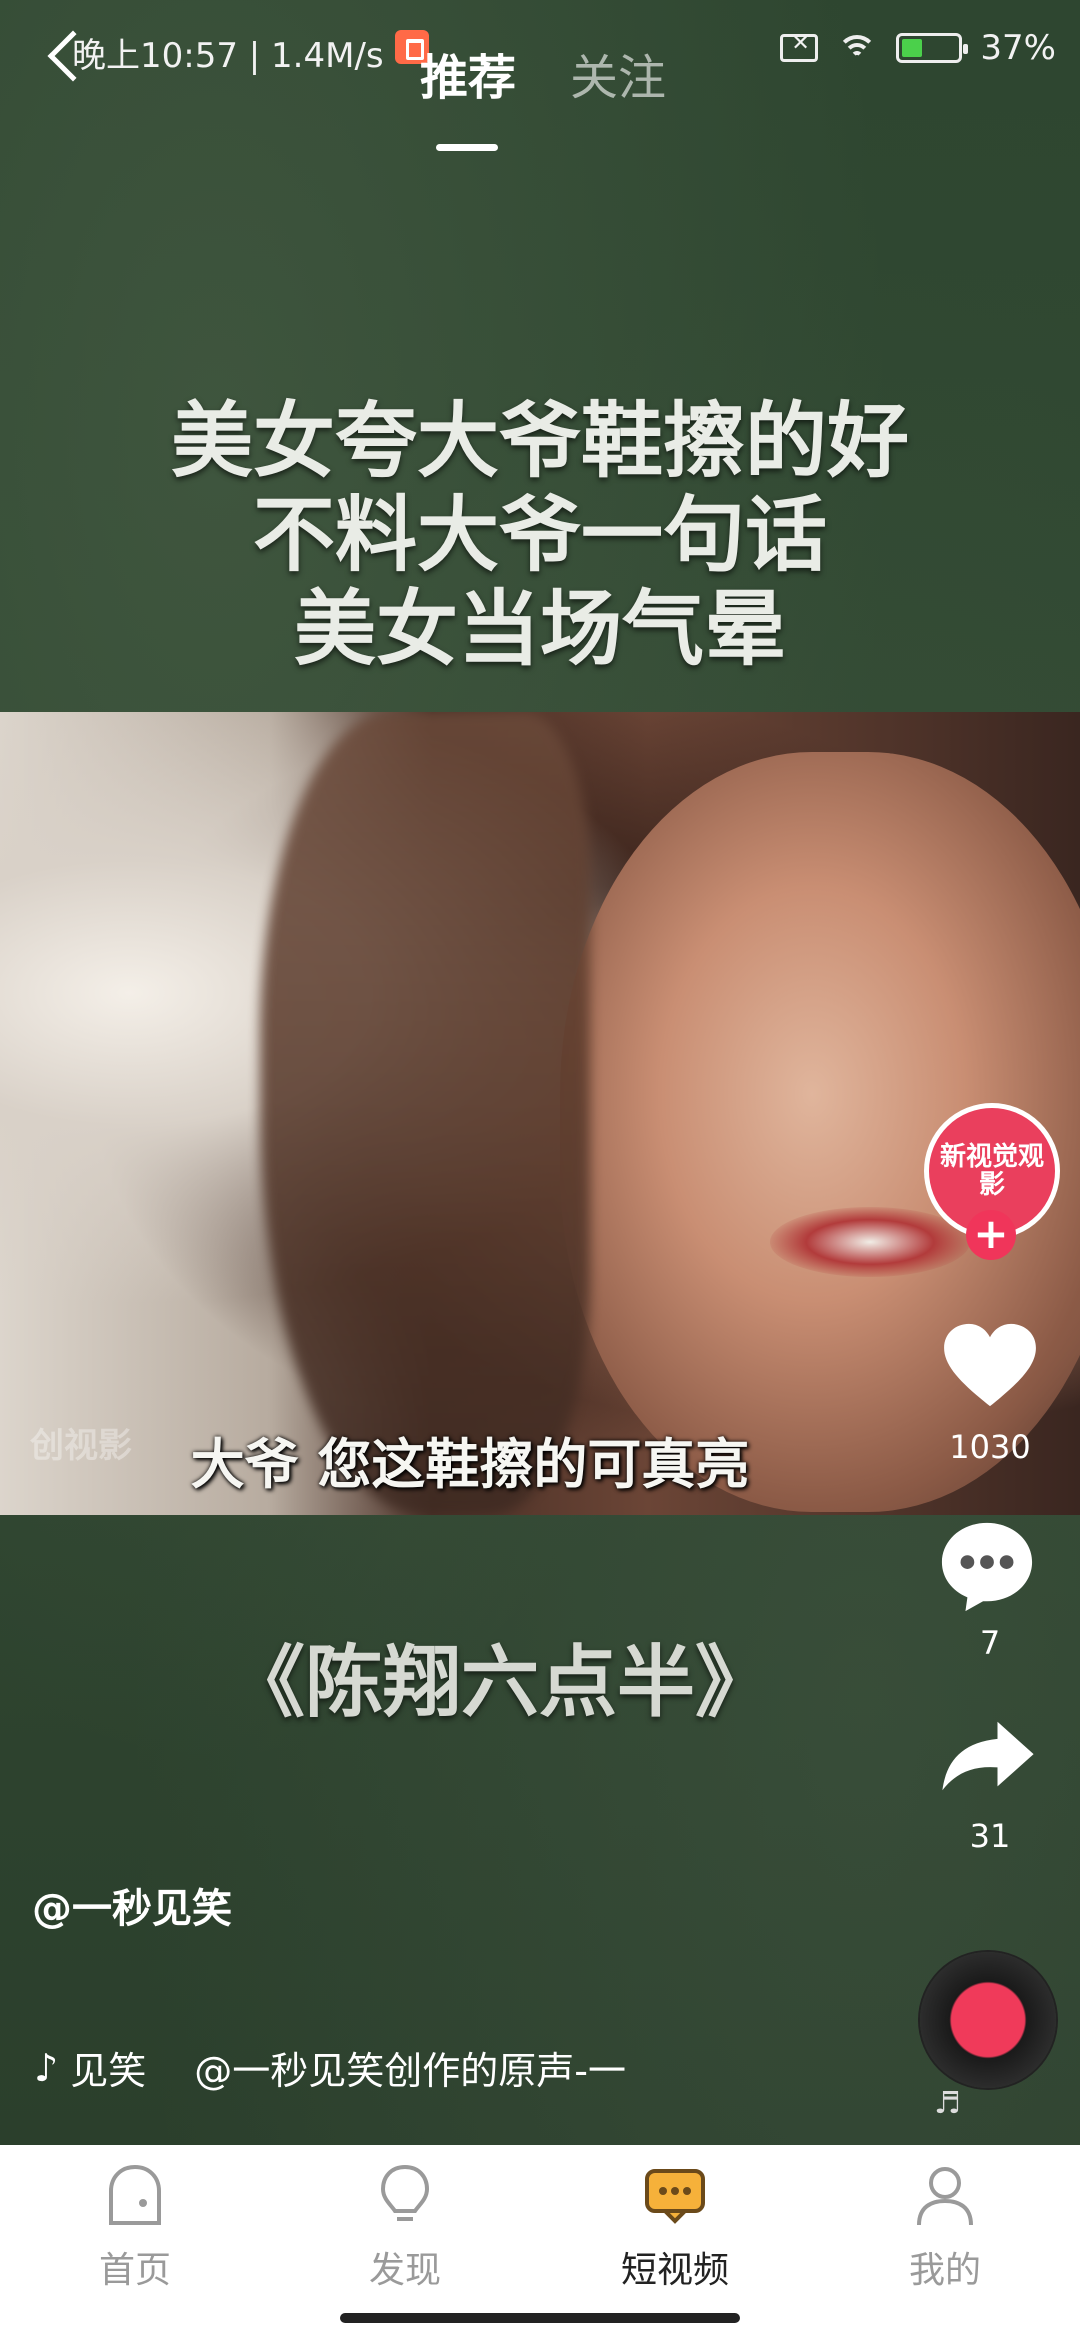 This screenshot has width=1080, height=2340. I want to click on woman-hair, so click(425, 1113).